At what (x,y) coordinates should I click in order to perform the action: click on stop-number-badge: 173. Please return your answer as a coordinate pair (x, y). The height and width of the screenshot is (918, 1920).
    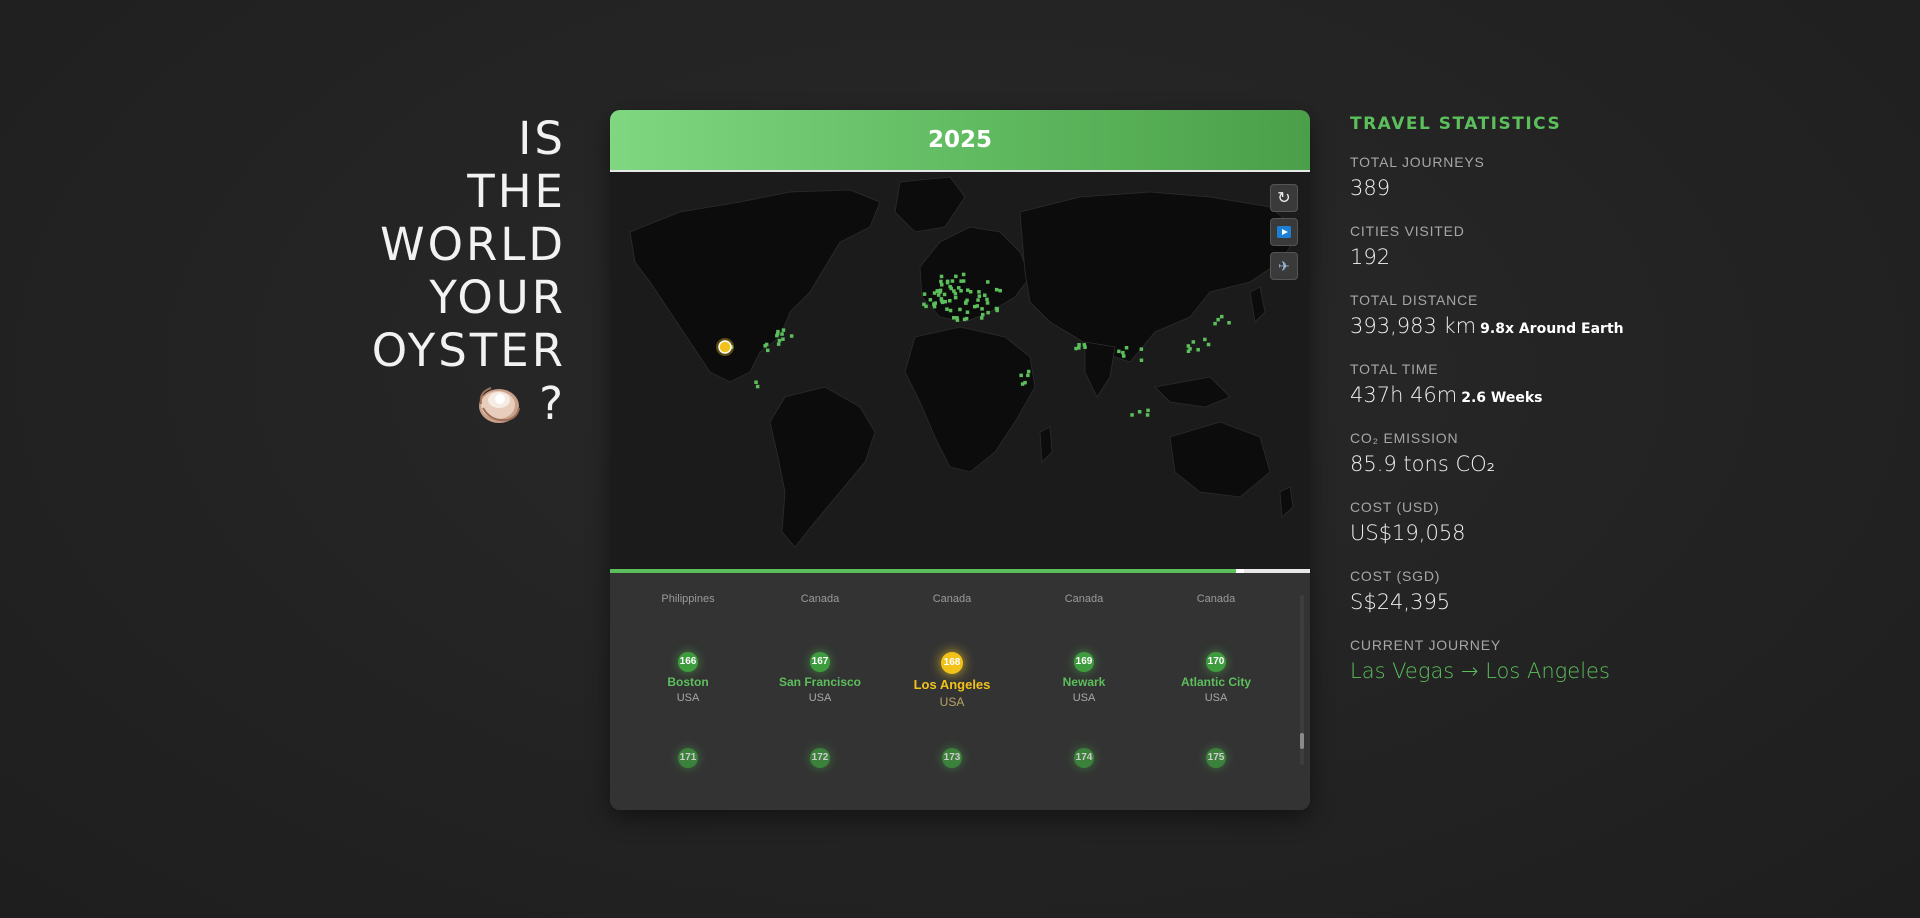
    Looking at the image, I should click on (952, 758).